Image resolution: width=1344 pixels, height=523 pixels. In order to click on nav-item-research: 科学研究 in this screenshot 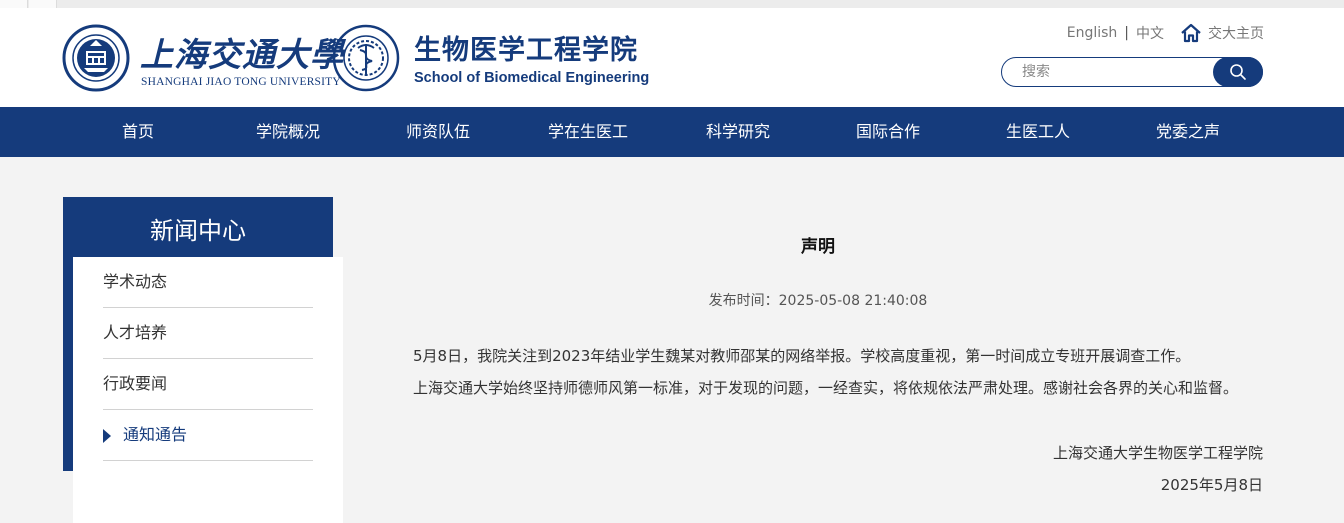, I will do `click(738, 132)`.